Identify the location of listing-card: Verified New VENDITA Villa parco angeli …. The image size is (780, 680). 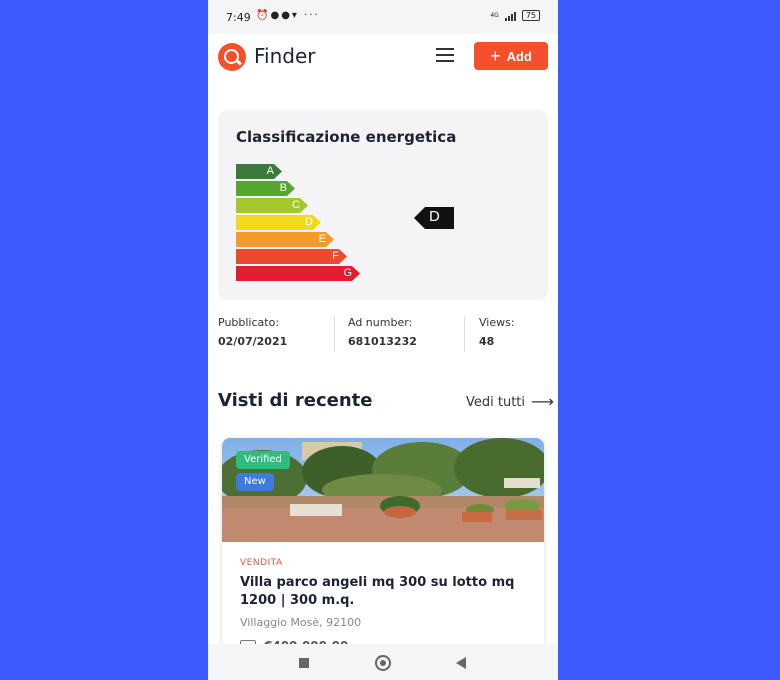
(383, 548).